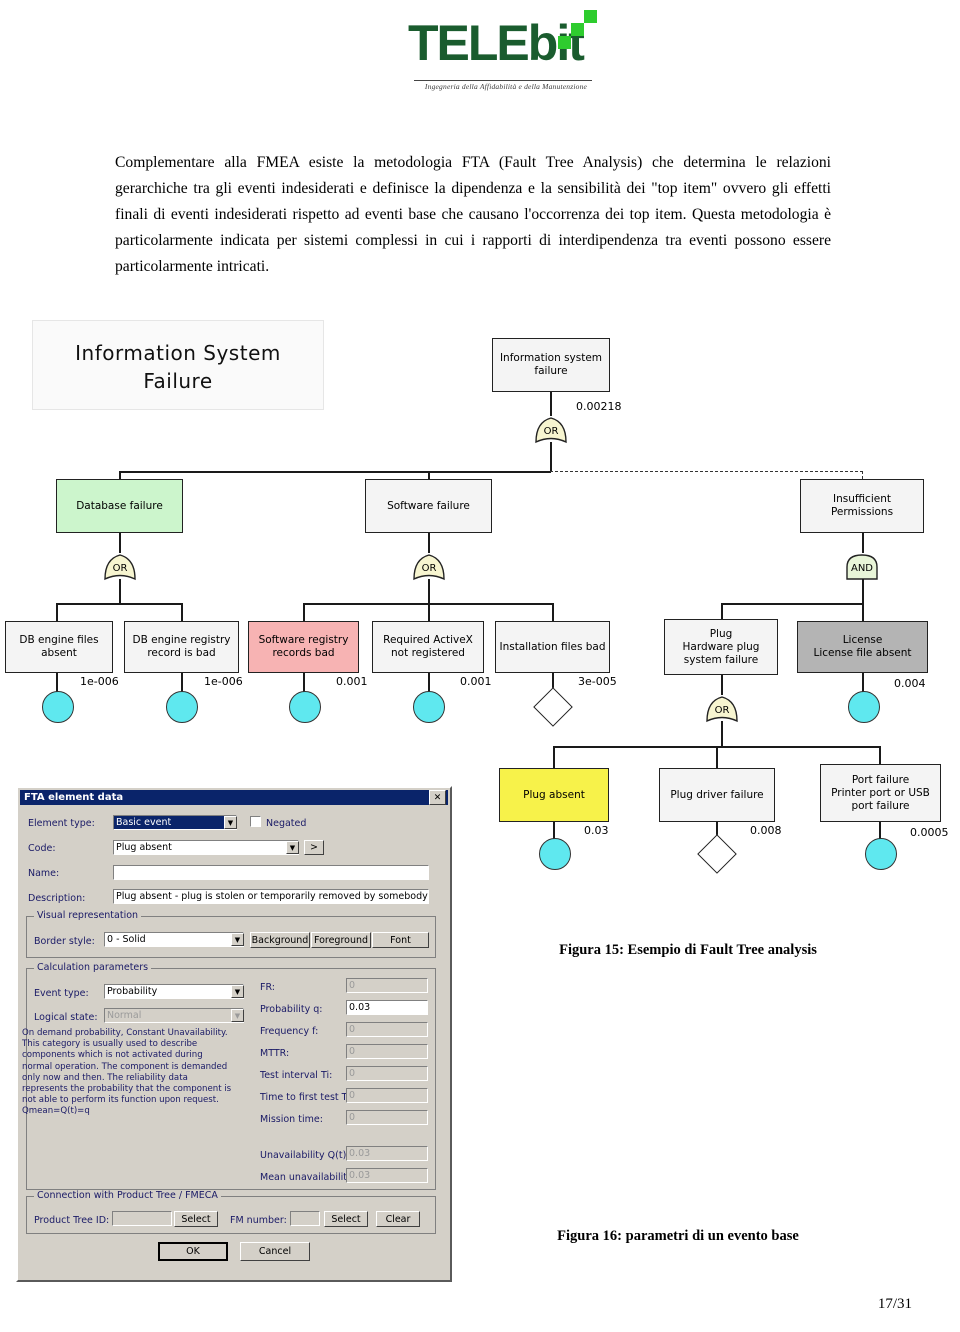 The height and width of the screenshot is (1332, 960). What do you see at coordinates (929, 832) in the screenshot?
I see `probability-port: 0.0005` at bounding box center [929, 832].